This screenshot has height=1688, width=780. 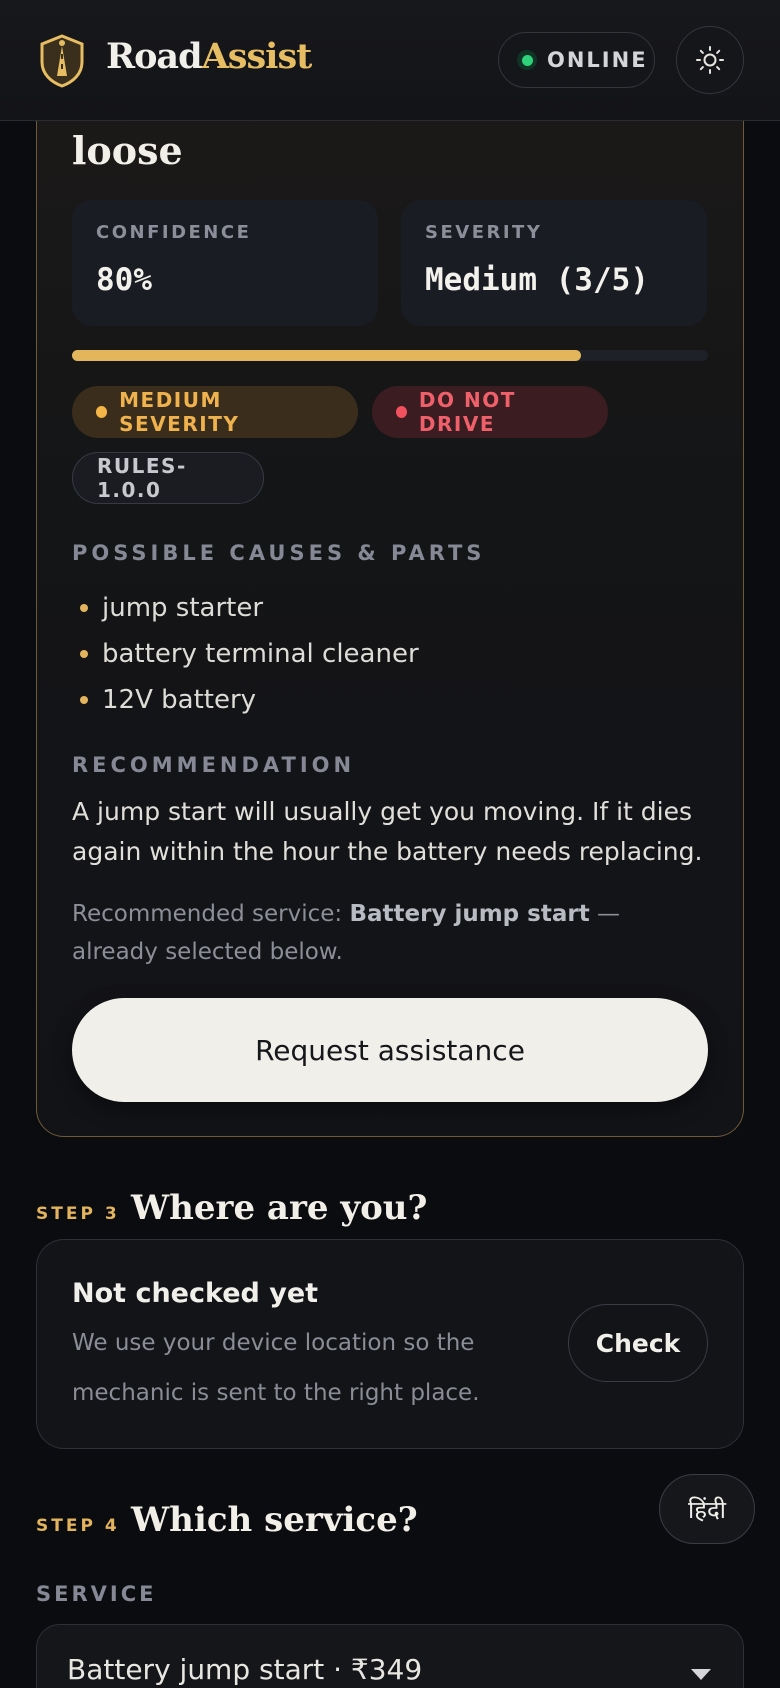 I want to click on rules-version-text: RULES-1.0.0, so click(x=142, y=478).